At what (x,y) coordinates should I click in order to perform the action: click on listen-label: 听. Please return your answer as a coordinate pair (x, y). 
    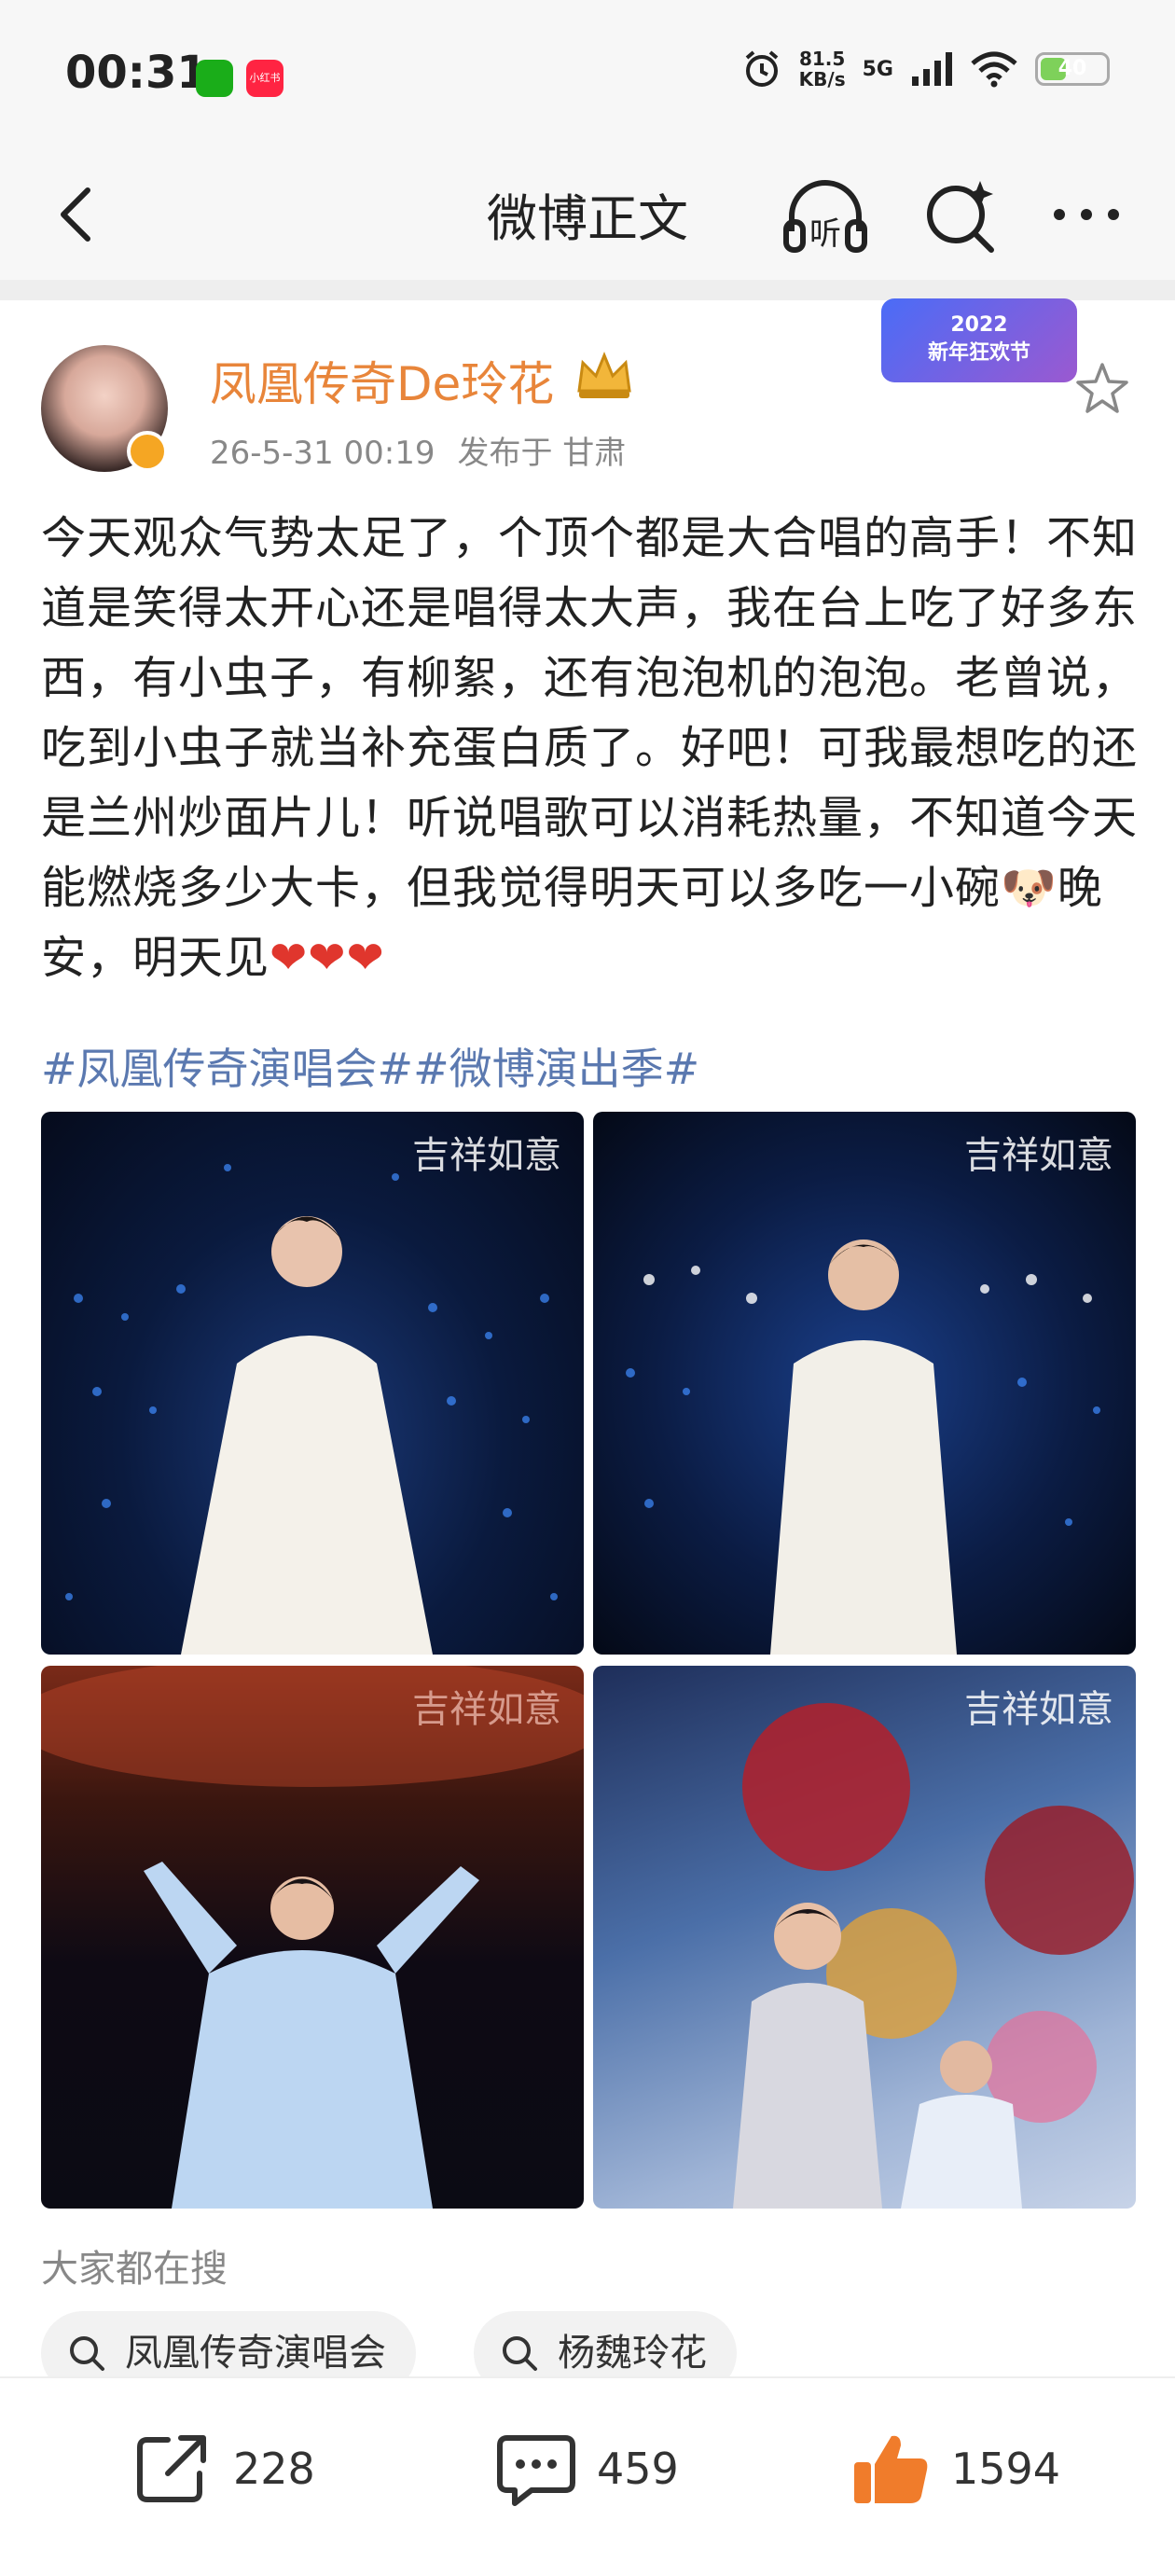
    Looking at the image, I should click on (825, 234).